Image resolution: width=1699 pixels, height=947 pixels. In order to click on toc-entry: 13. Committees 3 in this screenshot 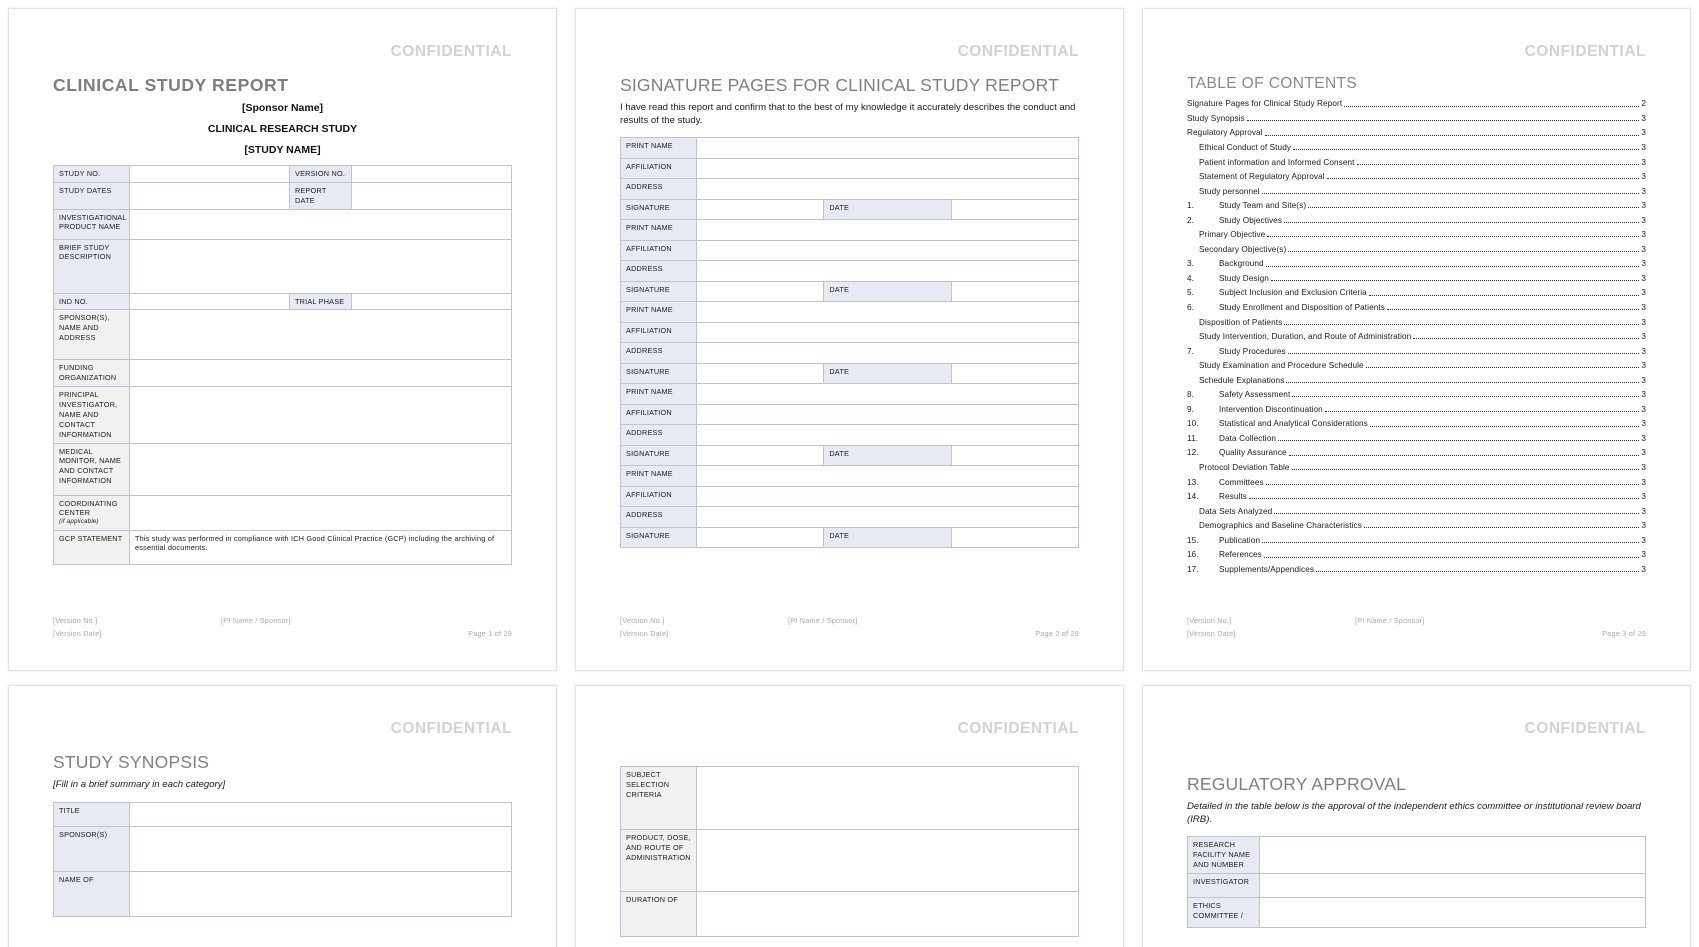, I will do `click(1416, 479)`.